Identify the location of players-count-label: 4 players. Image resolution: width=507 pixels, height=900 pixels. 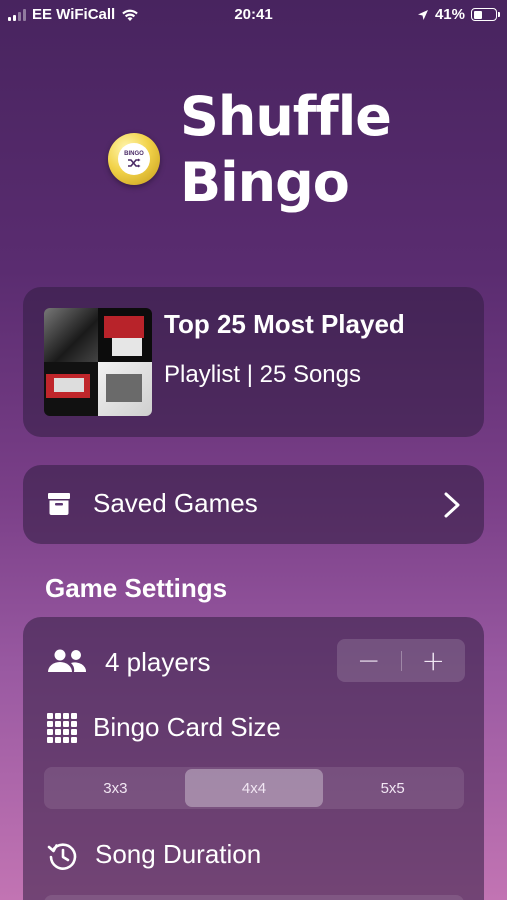
(158, 662).